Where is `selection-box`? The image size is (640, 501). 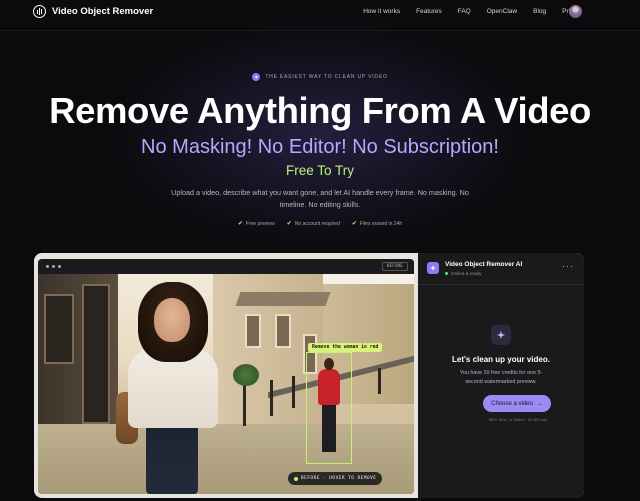
selection-box is located at coordinates (329, 408).